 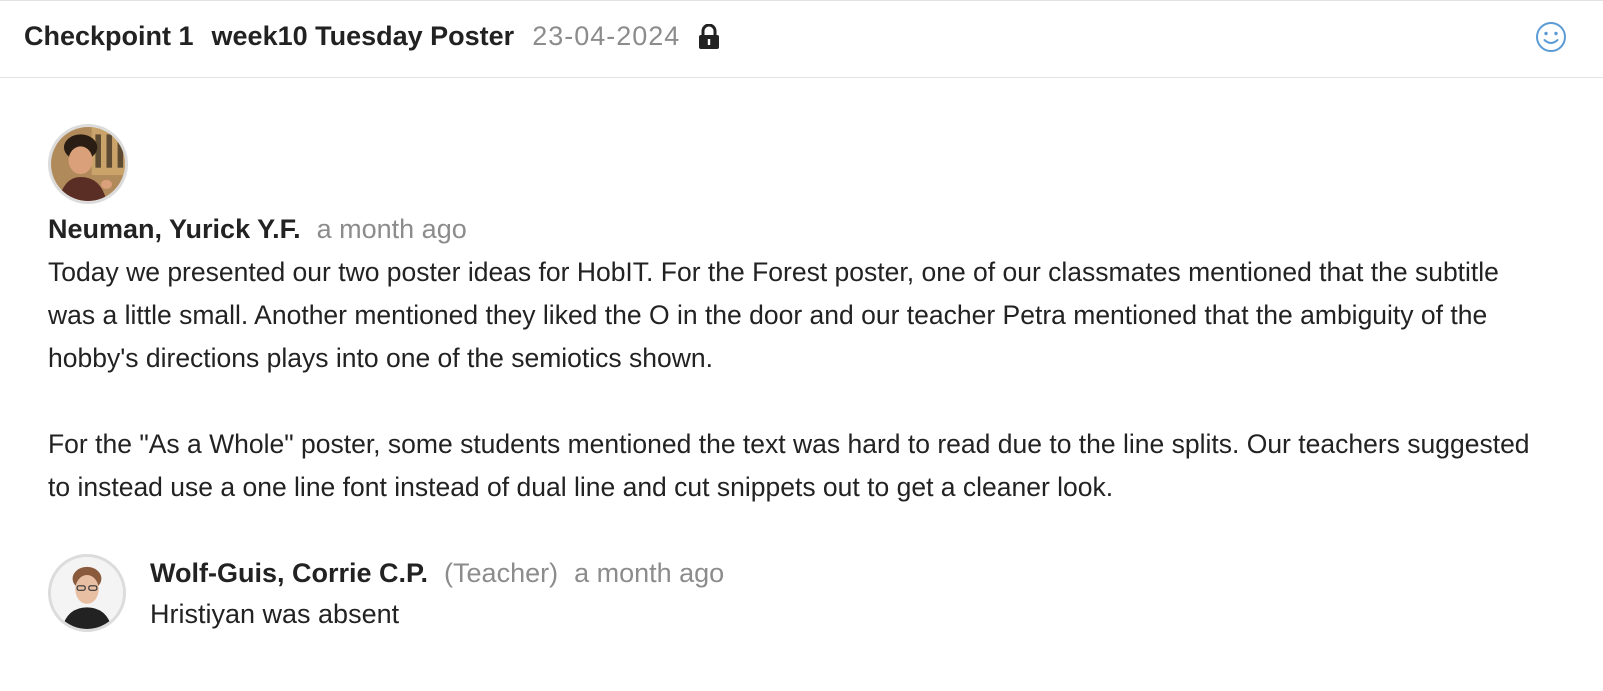 What do you see at coordinates (649, 573) in the screenshot?
I see `comment-time: a month ago` at bounding box center [649, 573].